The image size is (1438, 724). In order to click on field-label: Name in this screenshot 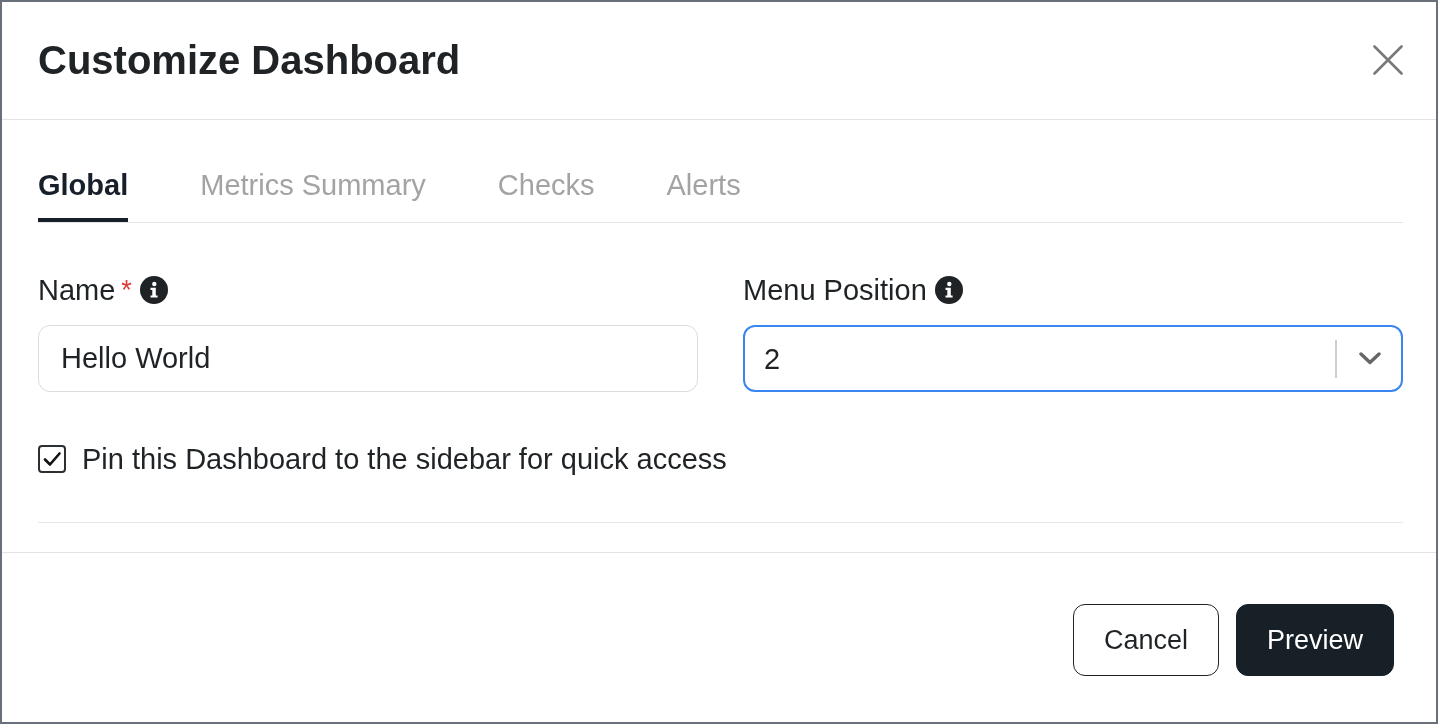, I will do `click(77, 290)`.